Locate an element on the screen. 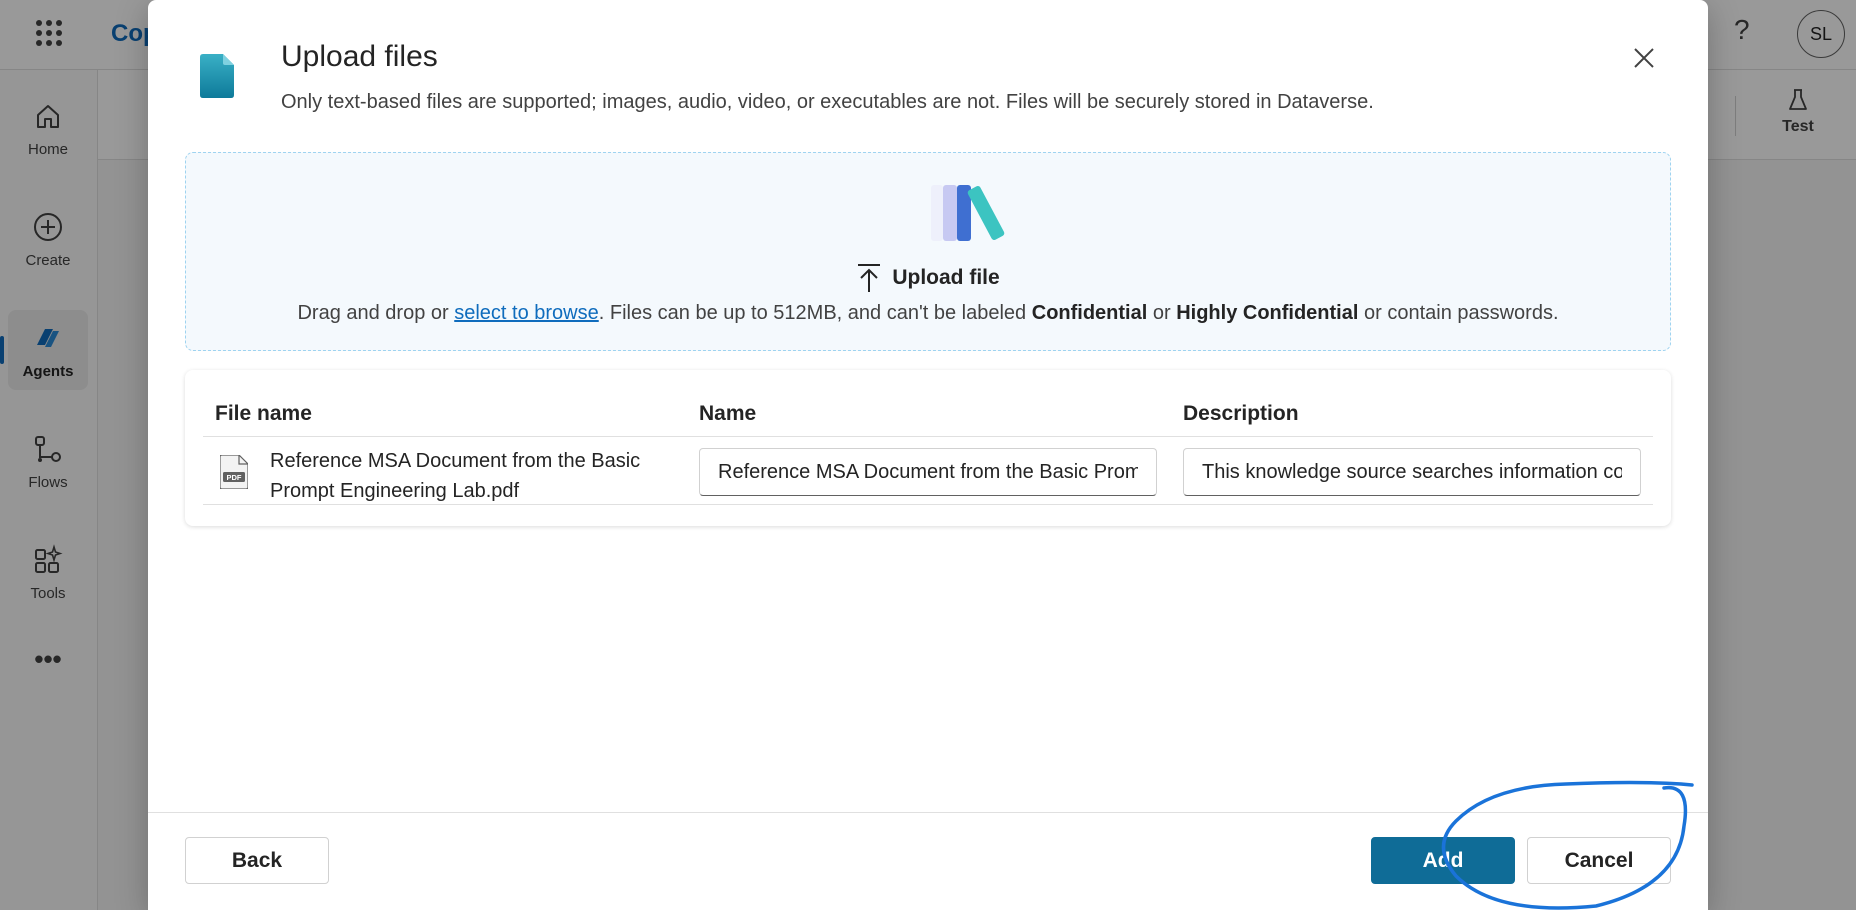  back-button: Back is located at coordinates (257, 860).